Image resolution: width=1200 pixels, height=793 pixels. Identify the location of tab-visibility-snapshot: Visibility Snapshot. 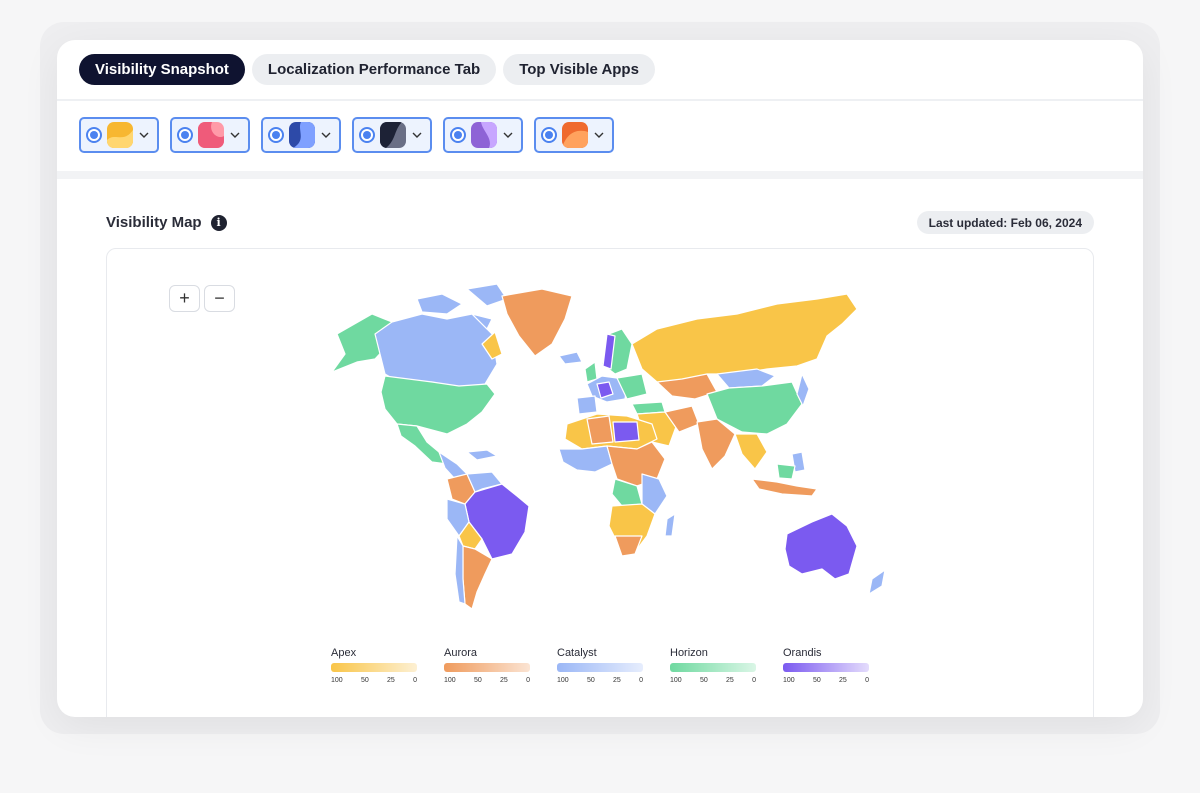
(162, 69).